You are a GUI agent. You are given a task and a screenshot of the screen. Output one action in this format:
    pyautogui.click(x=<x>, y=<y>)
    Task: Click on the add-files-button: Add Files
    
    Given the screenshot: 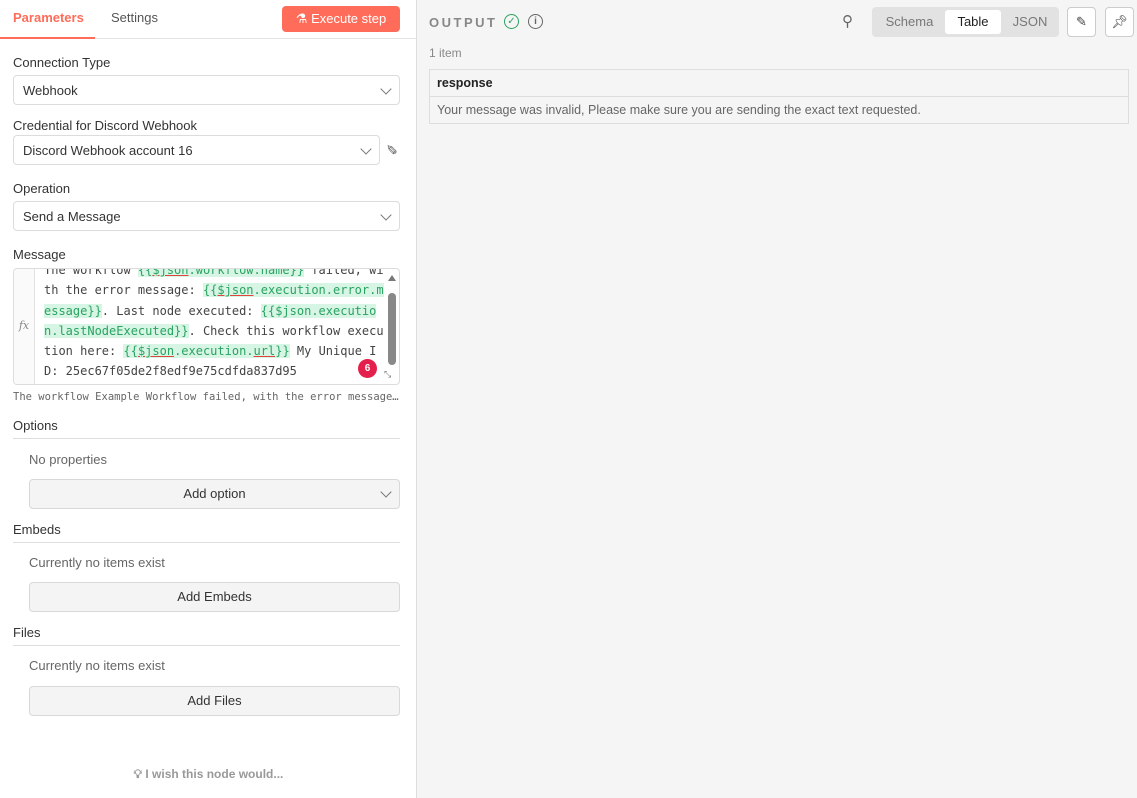 What is the action you would take?
    pyautogui.click(x=214, y=701)
    